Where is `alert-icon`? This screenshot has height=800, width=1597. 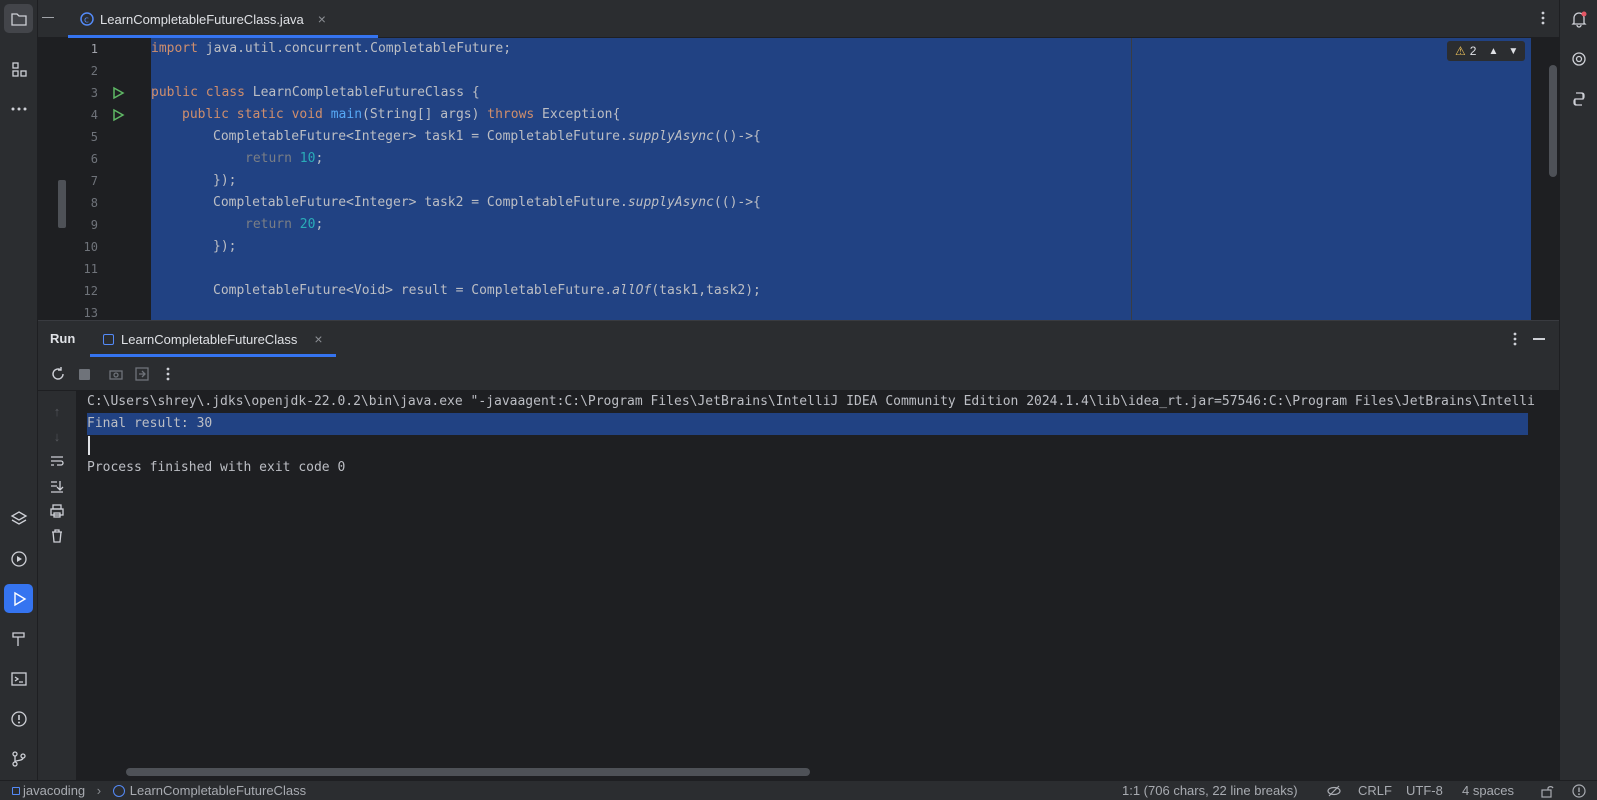 alert-icon is located at coordinates (1579, 791).